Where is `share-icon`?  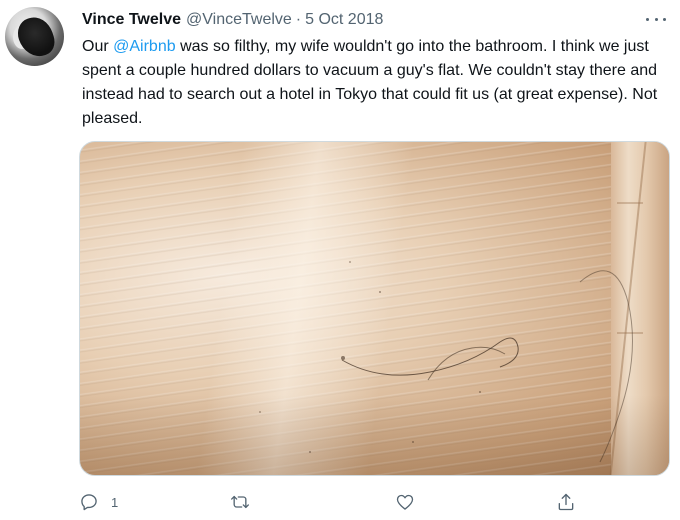
share-icon is located at coordinates (566, 502).